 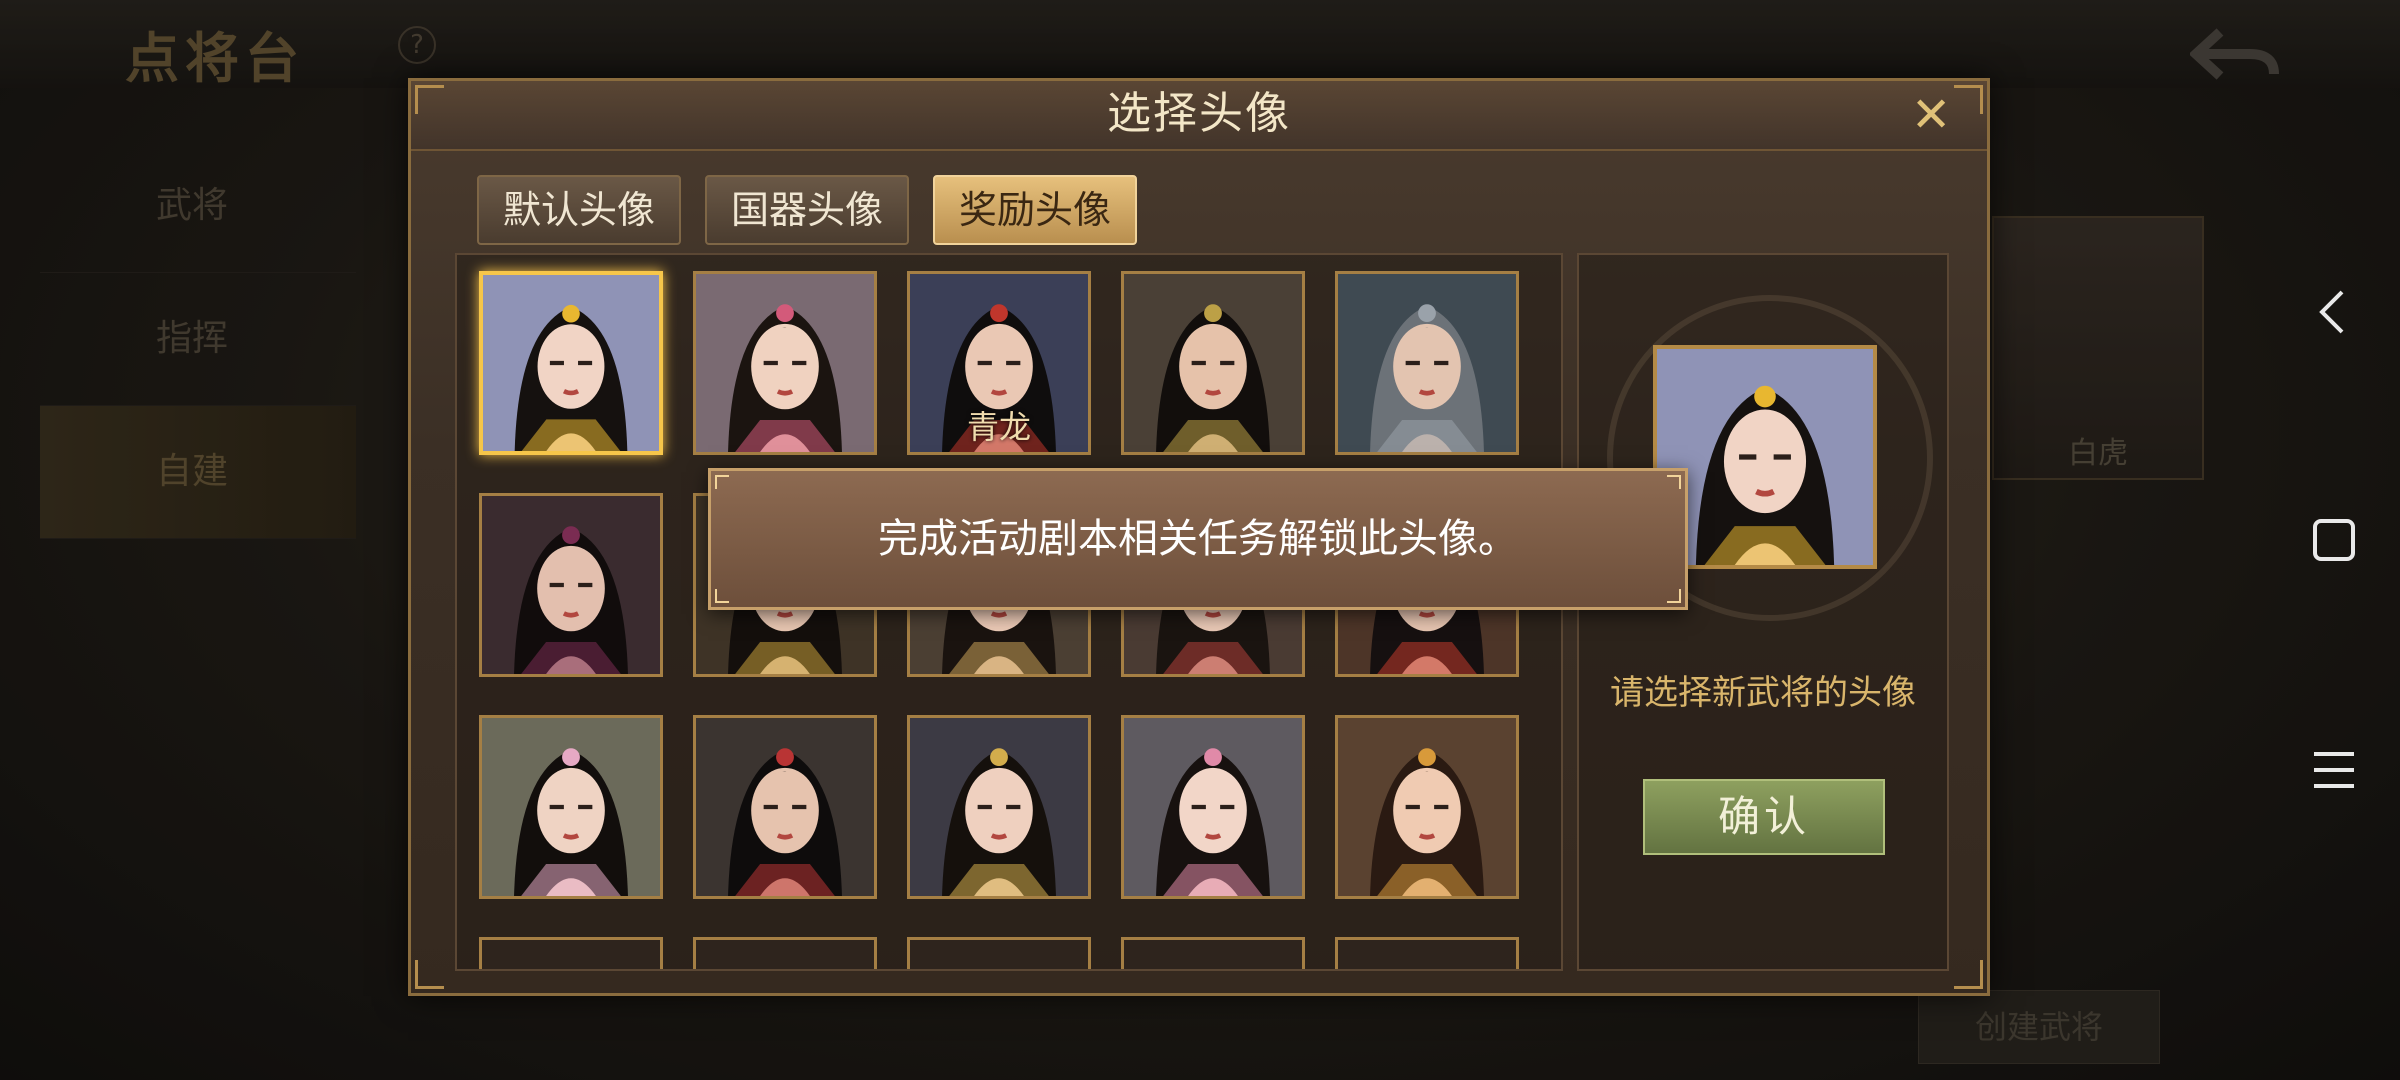 I want to click on back-icon, so click(x=2334, y=312).